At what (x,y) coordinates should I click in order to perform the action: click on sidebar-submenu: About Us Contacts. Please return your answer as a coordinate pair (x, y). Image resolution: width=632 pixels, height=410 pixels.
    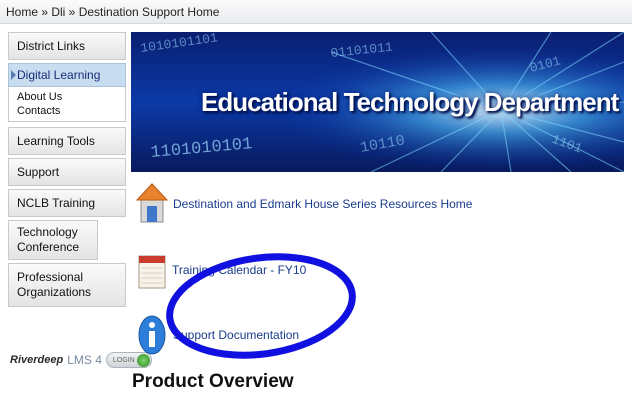
    Looking at the image, I should click on (67, 104).